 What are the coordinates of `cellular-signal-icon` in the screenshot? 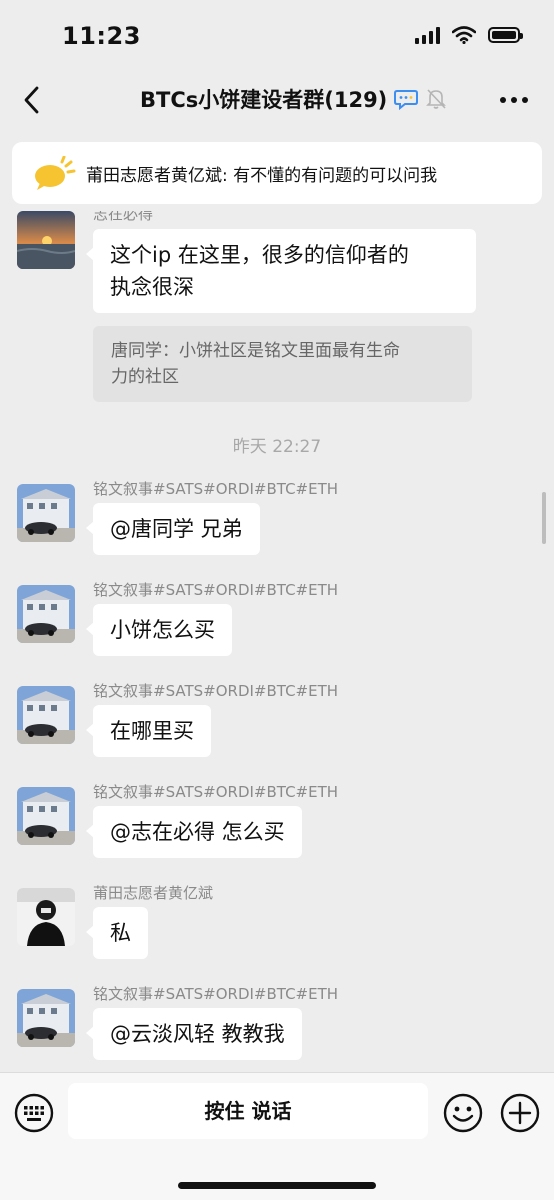 It's located at (427, 35).